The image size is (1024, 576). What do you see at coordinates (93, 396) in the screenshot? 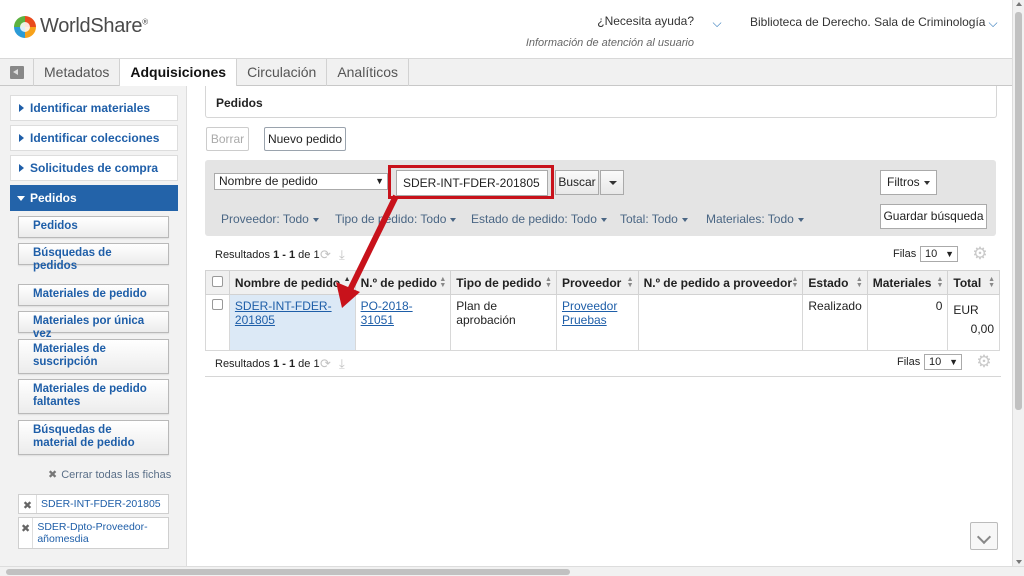
I see `sidebar-item-materiales-faltantes: Materiales de pedido faltantes` at bounding box center [93, 396].